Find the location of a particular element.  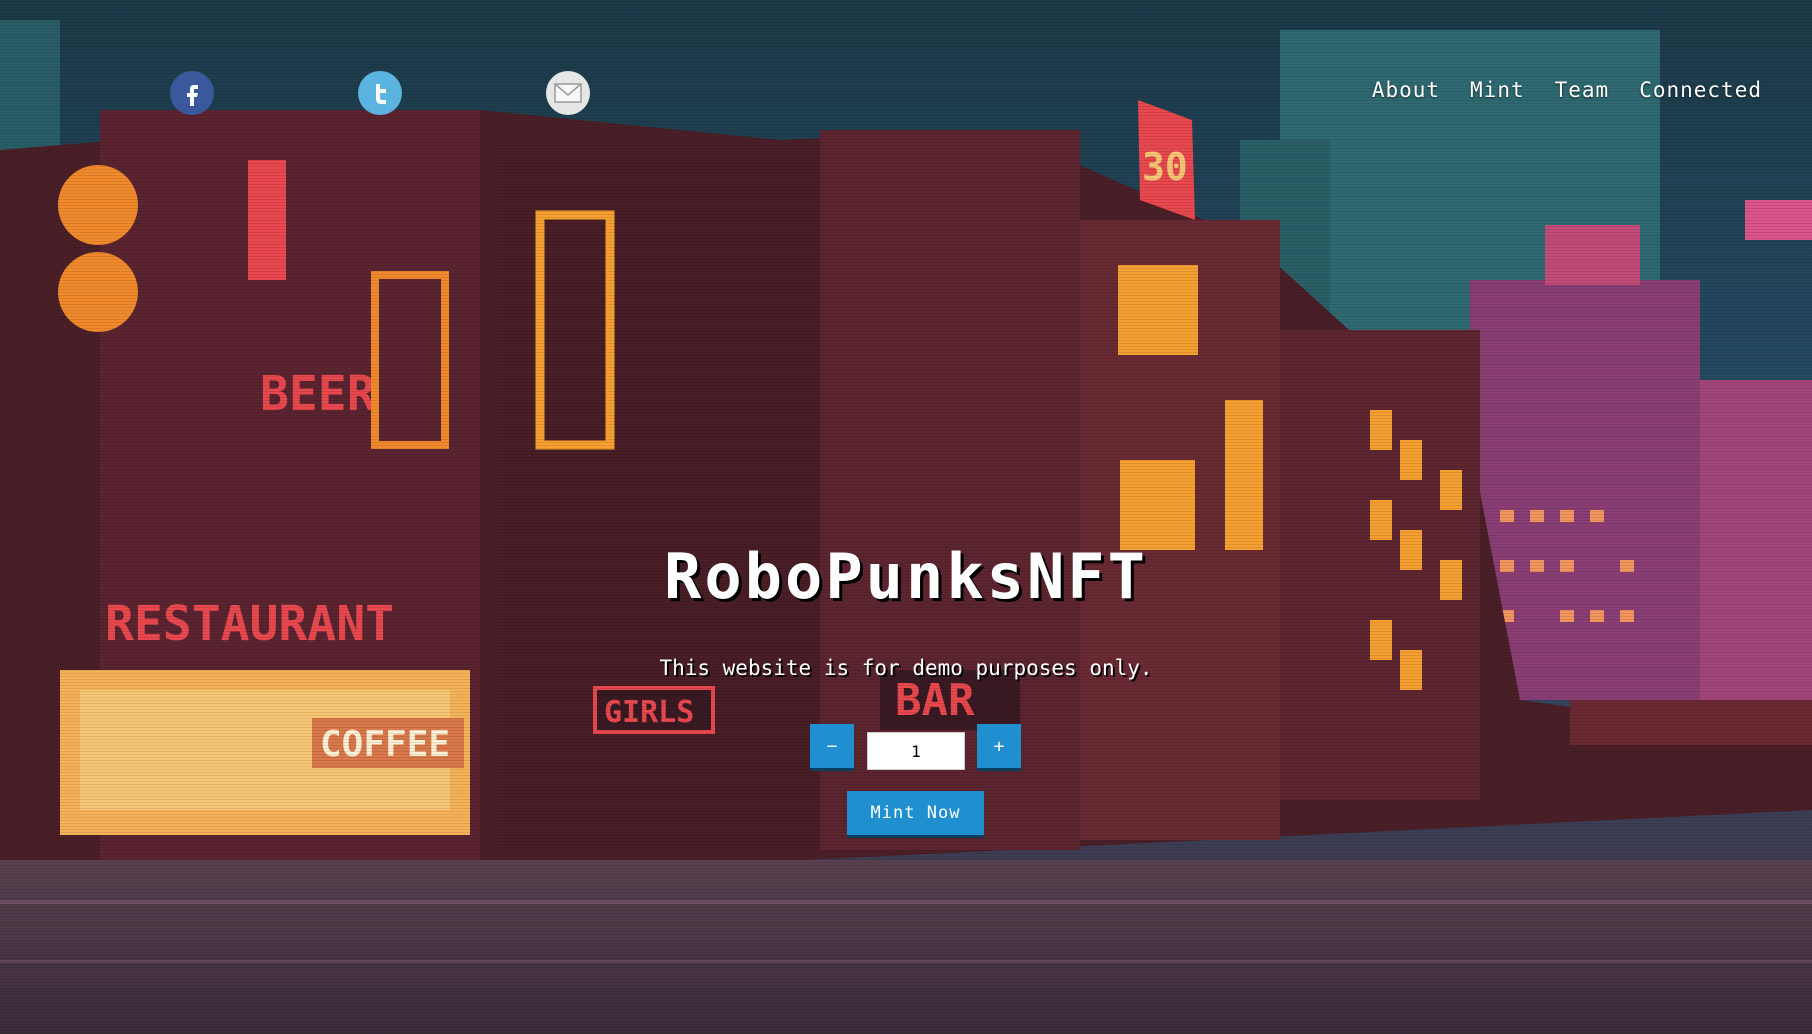

twitter-link is located at coordinates (380, 93).